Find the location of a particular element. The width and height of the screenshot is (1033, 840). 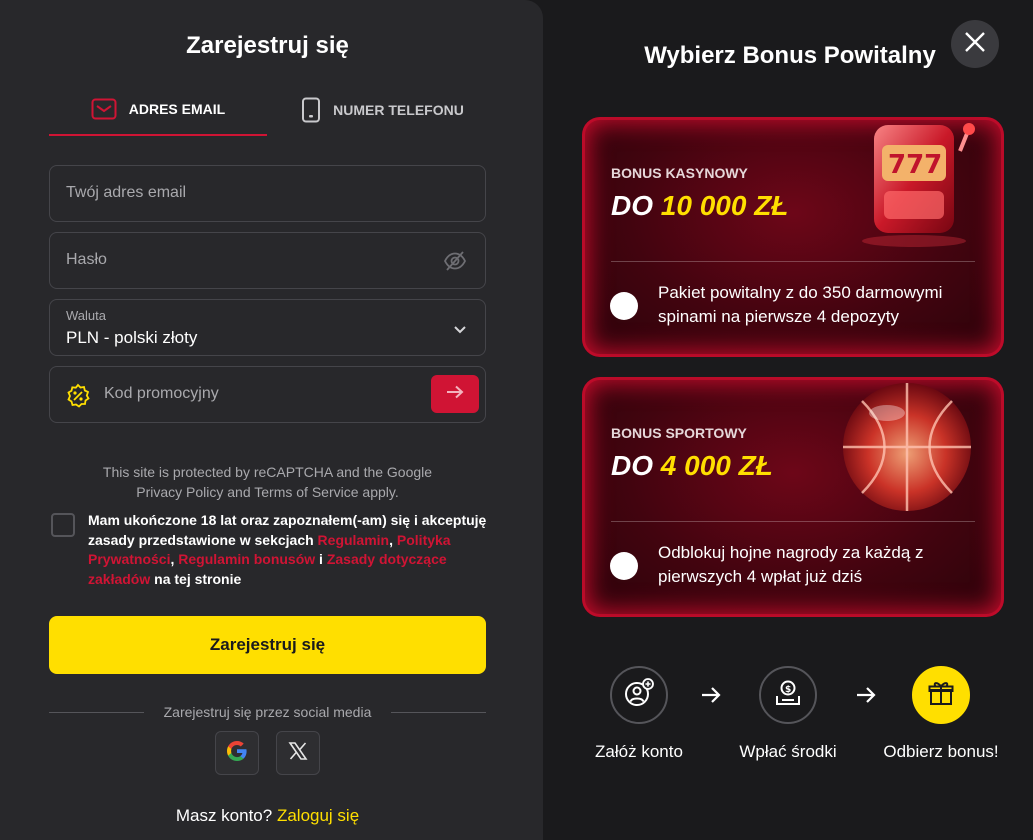

google-icon is located at coordinates (237, 753).